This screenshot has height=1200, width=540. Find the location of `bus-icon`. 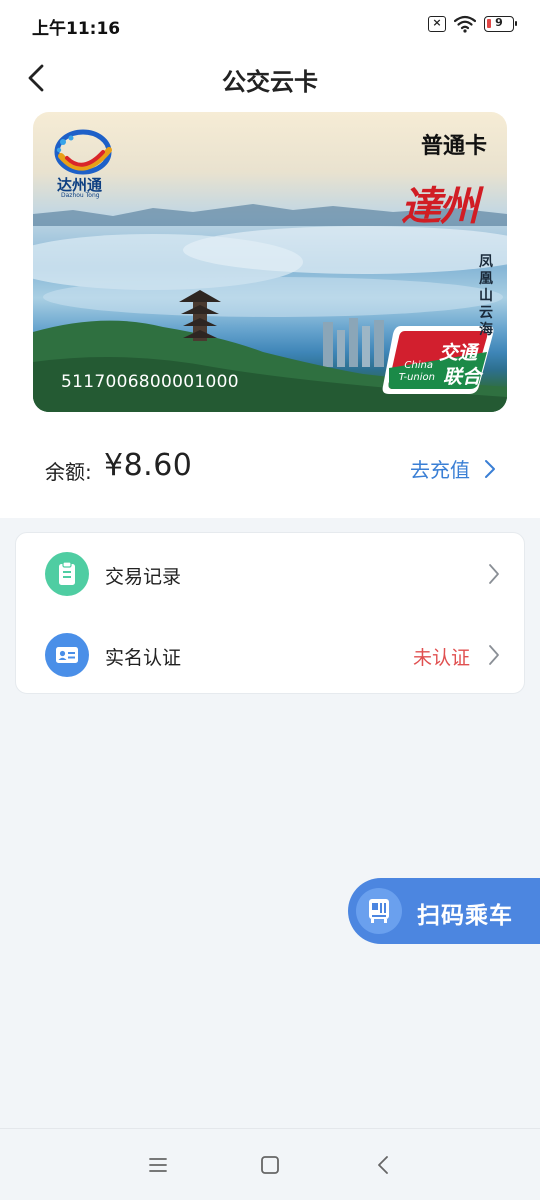

bus-icon is located at coordinates (379, 911).